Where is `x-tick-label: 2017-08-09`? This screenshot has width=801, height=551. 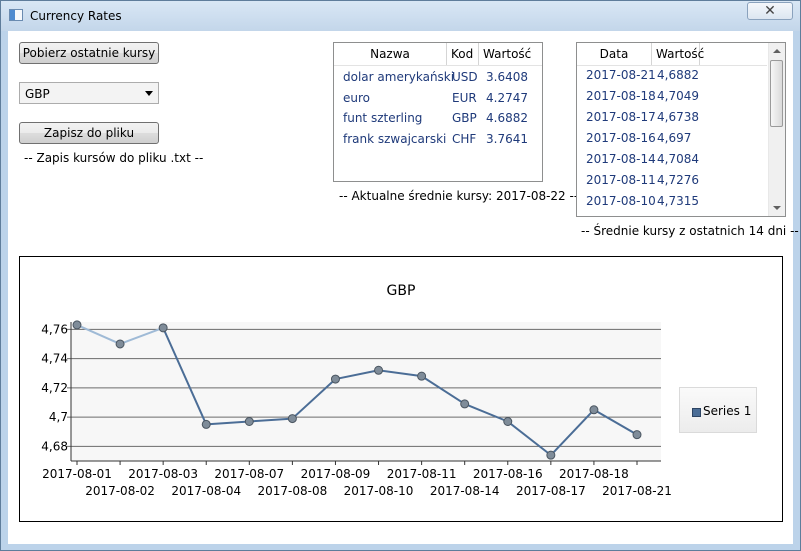 x-tick-label: 2017-08-09 is located at coordinates (336, 474).